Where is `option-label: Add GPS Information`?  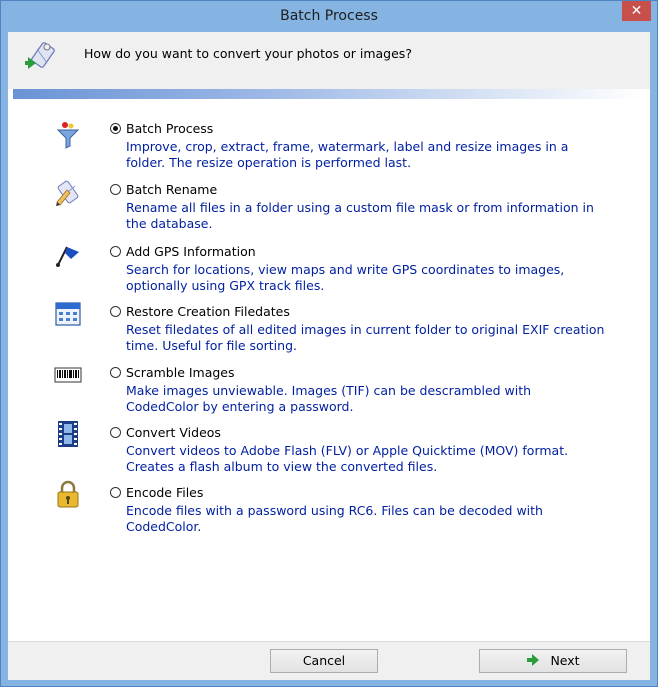
option-label: Add GPS Information is located at coordinates (191, 251).